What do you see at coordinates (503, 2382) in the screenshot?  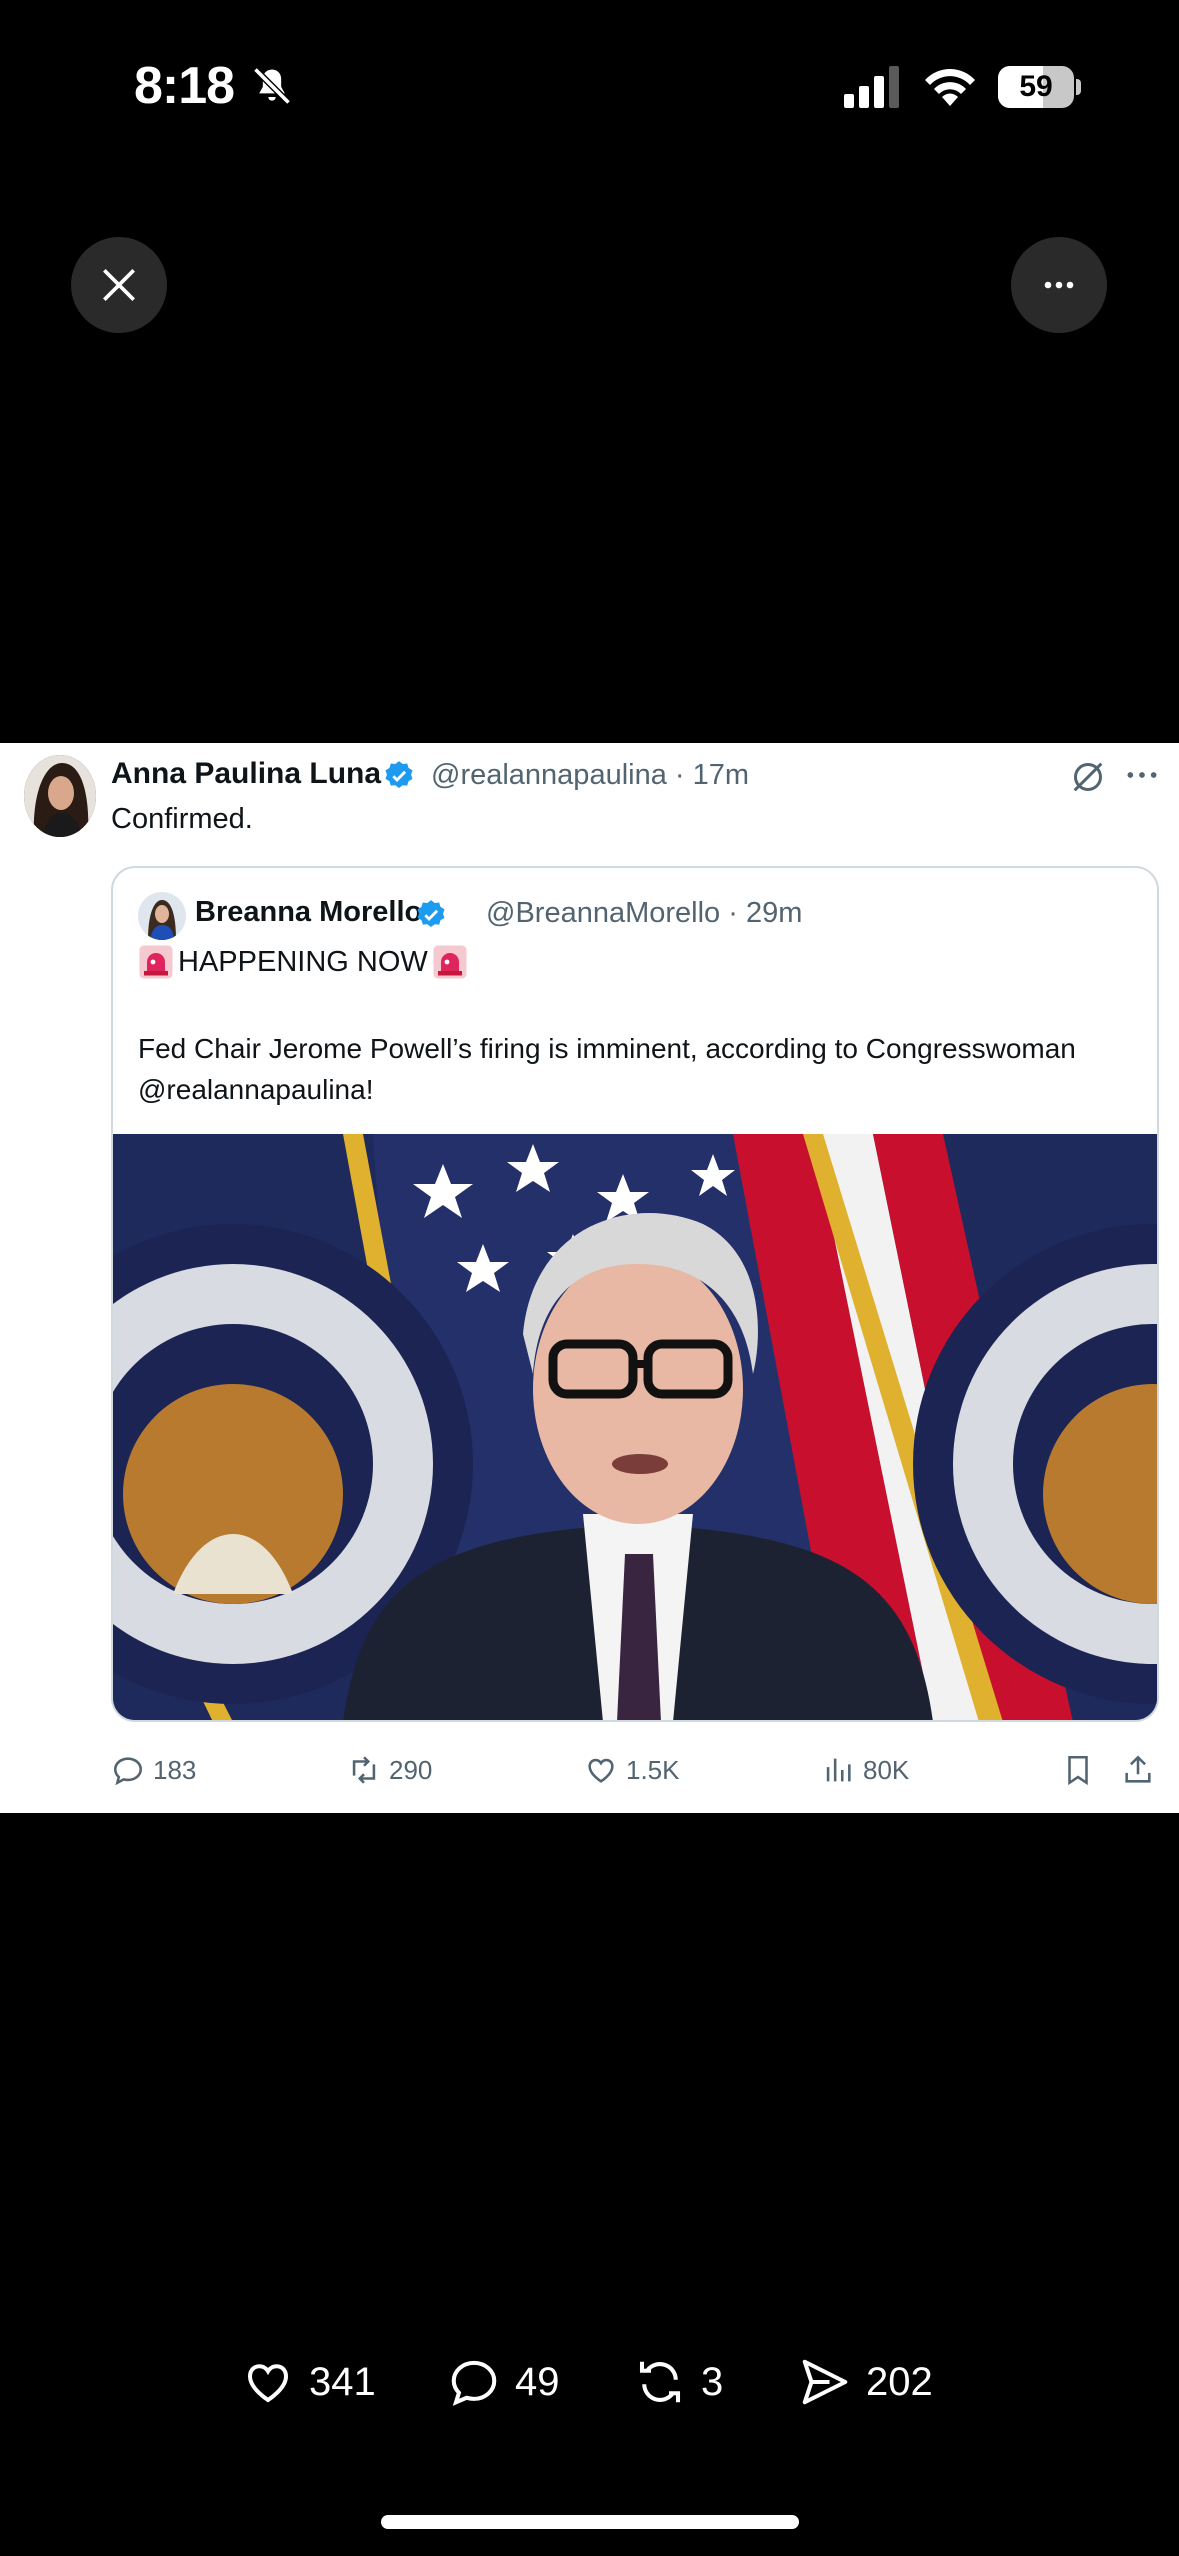 I see `comment-button: 49` at bounding box center [503, 2382].